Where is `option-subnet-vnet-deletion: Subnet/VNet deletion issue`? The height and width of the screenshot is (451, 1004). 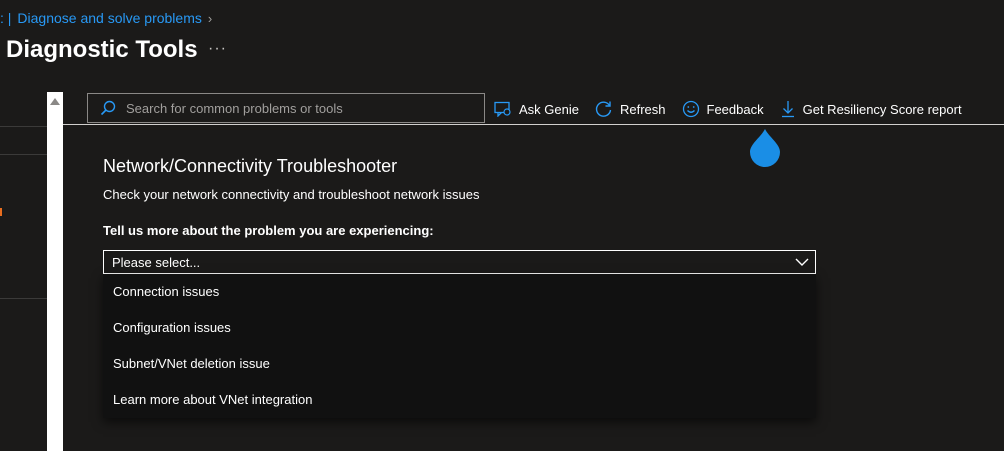
option-subnet-vnet-deletion: Subnet/VNet deletion issue is located at coordinates (459, 364).